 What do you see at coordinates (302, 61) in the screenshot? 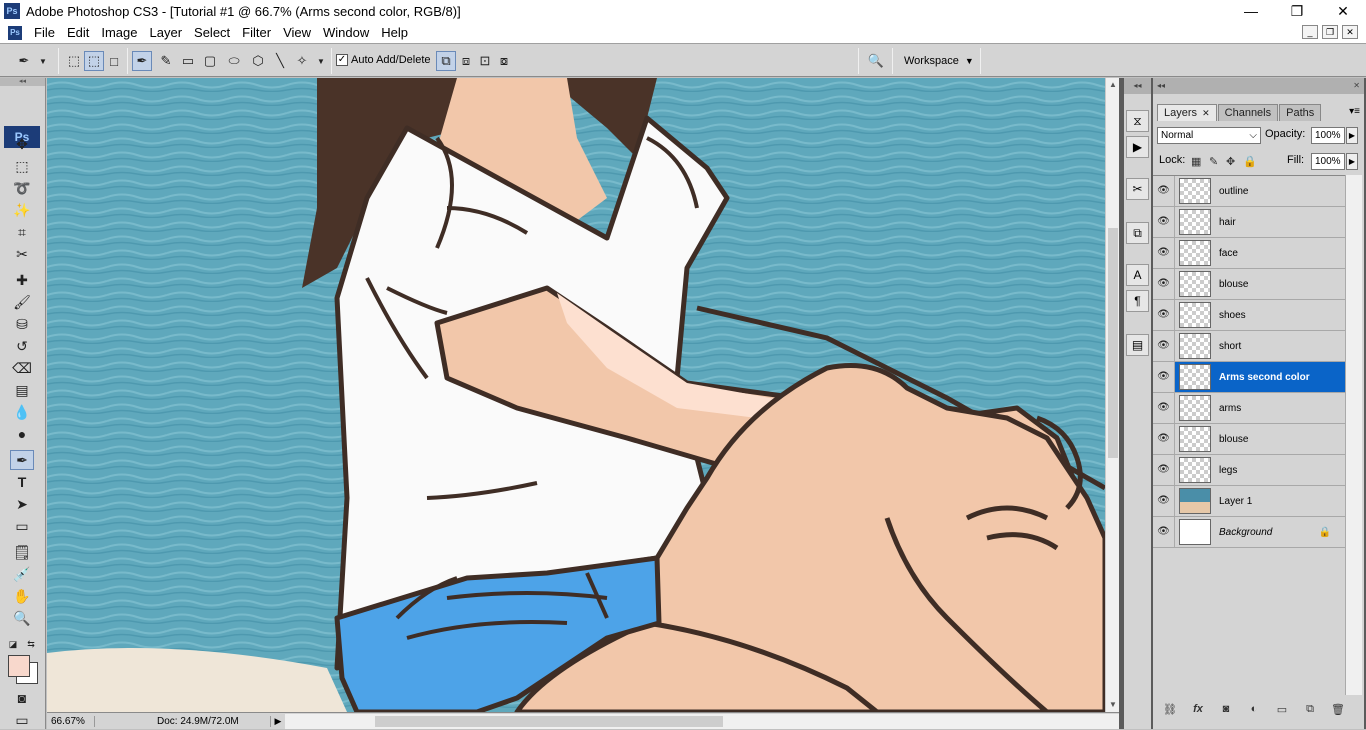
I see `custom-shape-icon: ✧` at bounding box center [302, 61].